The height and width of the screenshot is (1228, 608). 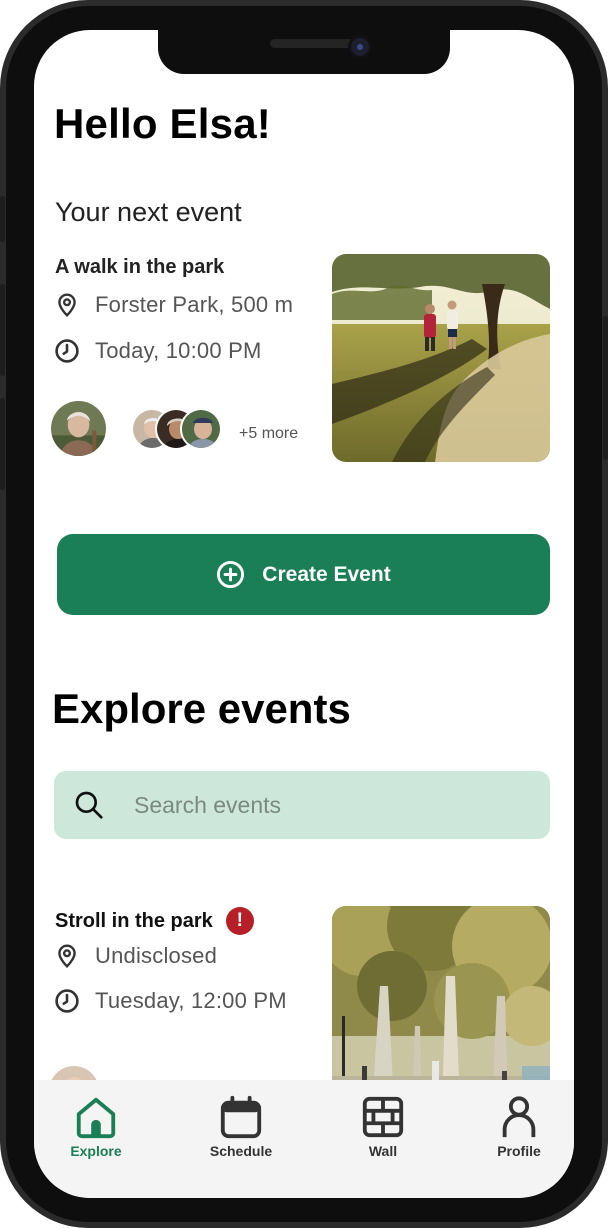 I want to click on bottom-tab-bar: Explore Schedule Wall Profile, so click(x=304, y=1139).